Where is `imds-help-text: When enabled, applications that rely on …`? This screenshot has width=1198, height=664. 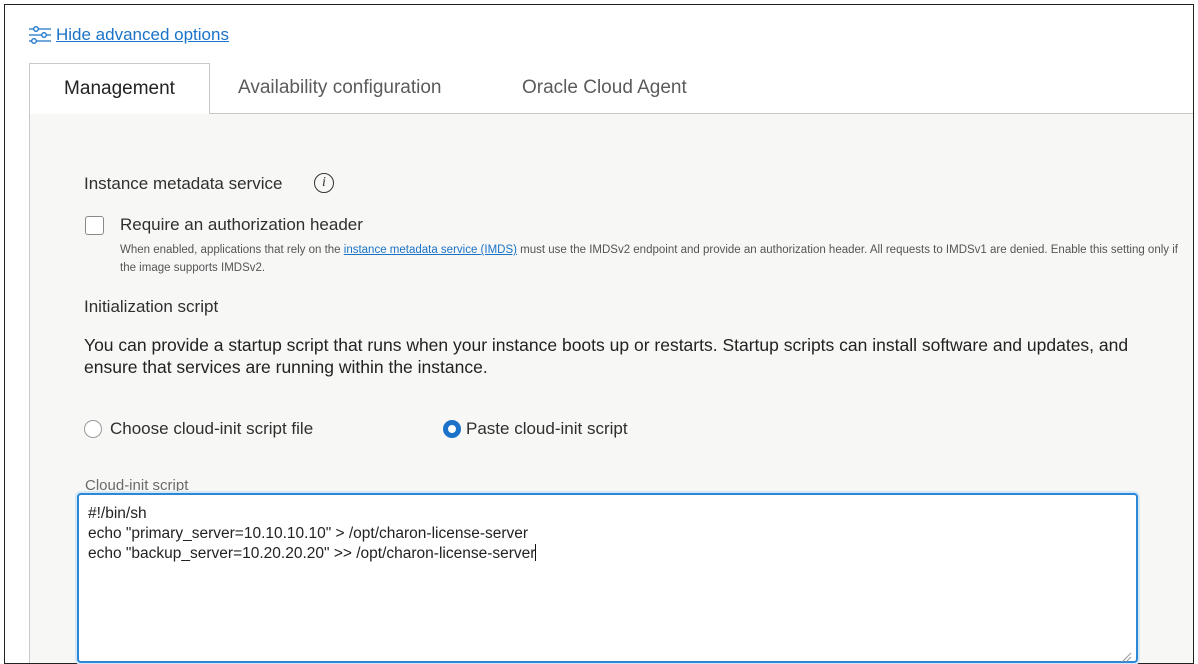
imds-help-text: When enabled, applications that rely on … is located at coordinates (650, 259).